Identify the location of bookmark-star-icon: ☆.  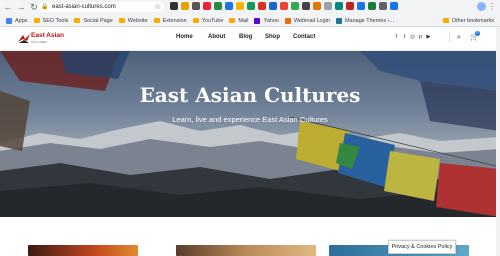
(157, 7).